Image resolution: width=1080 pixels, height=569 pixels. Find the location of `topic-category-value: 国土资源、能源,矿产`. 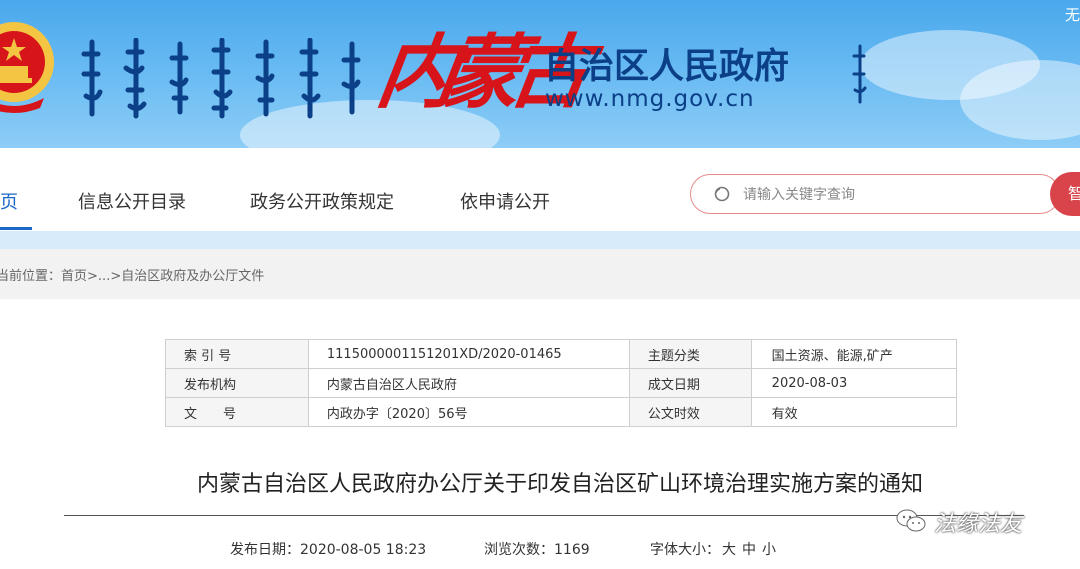

topic-category-value: 国土资源、能源,矿产 is located at coordinates (854, 354).